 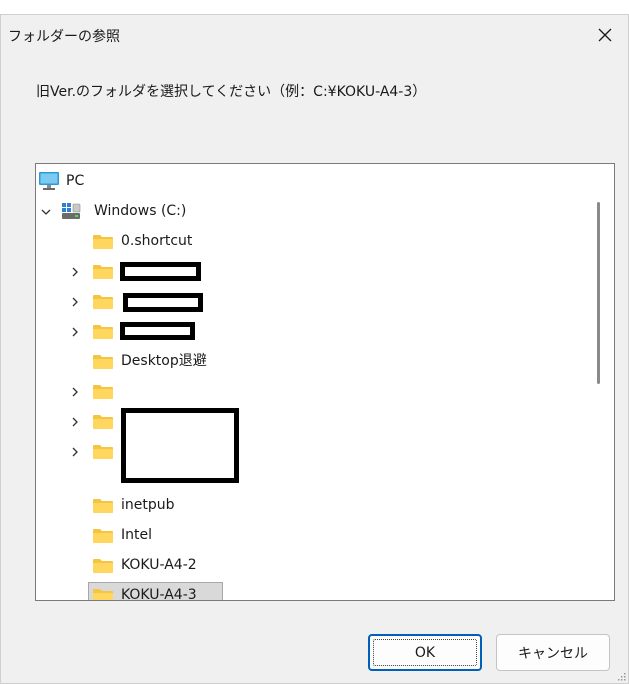 What do you see at coordinates (314, 35) in the screenshot?
I see `title-bar: フォルダーの参照` at bounding box center [314, 35].